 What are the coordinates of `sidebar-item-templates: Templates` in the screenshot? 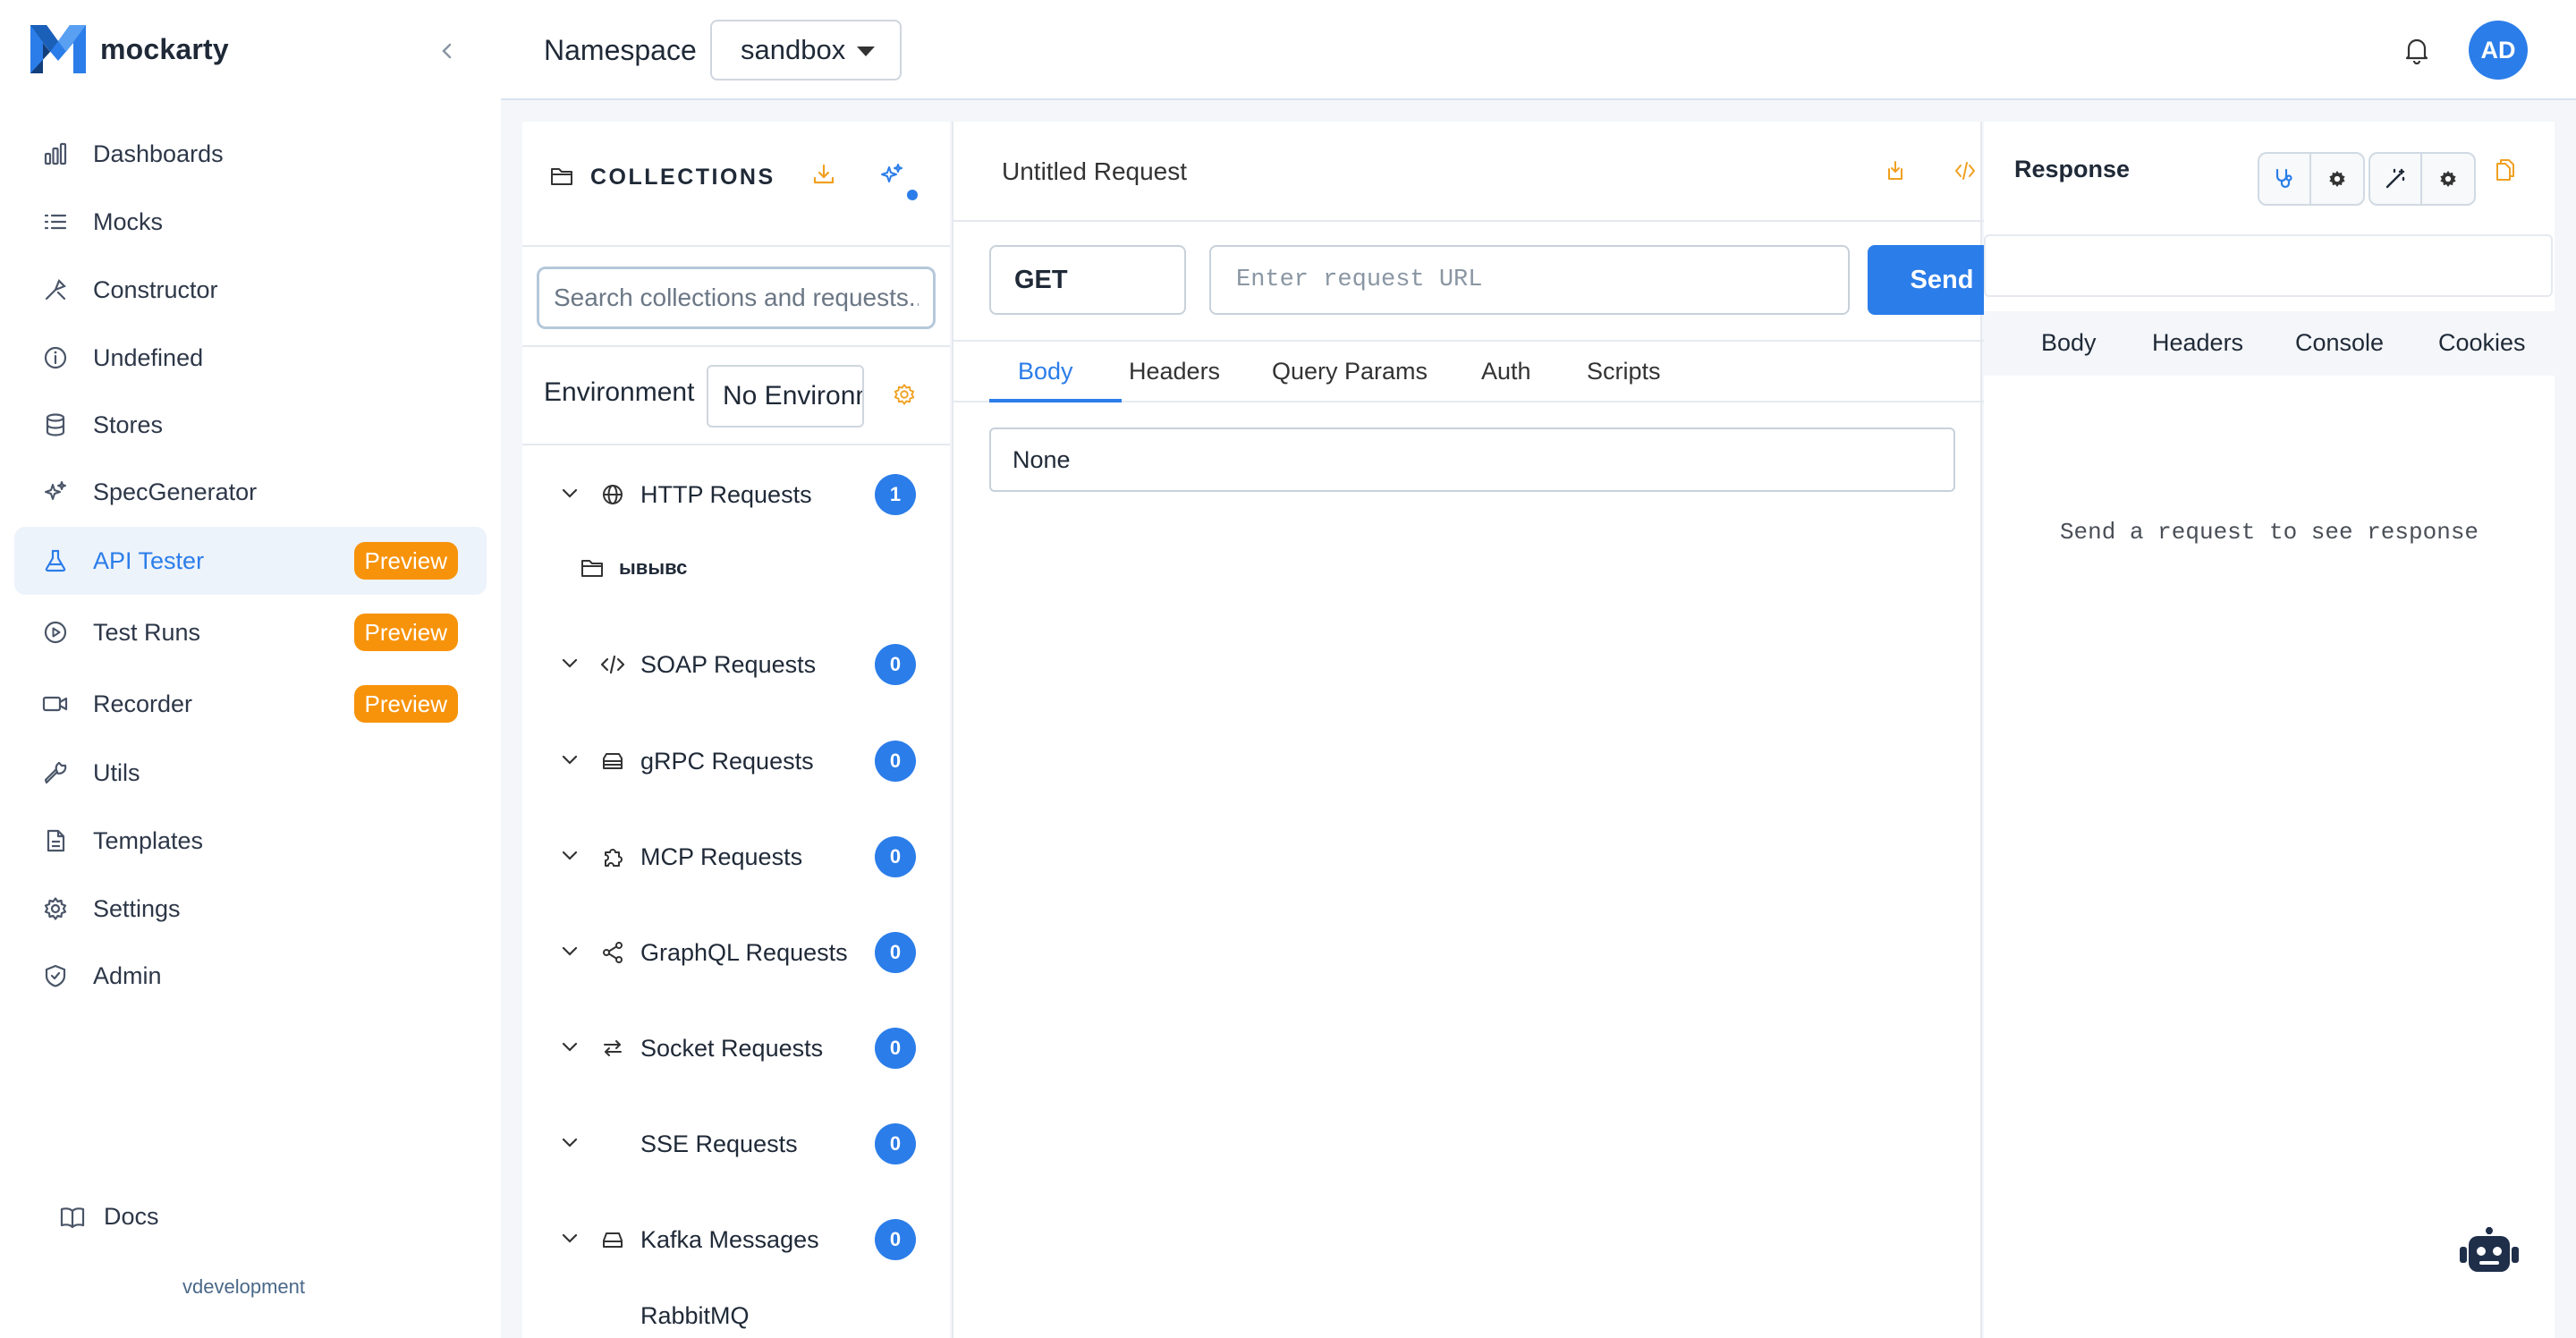 It's located at (250, 841).